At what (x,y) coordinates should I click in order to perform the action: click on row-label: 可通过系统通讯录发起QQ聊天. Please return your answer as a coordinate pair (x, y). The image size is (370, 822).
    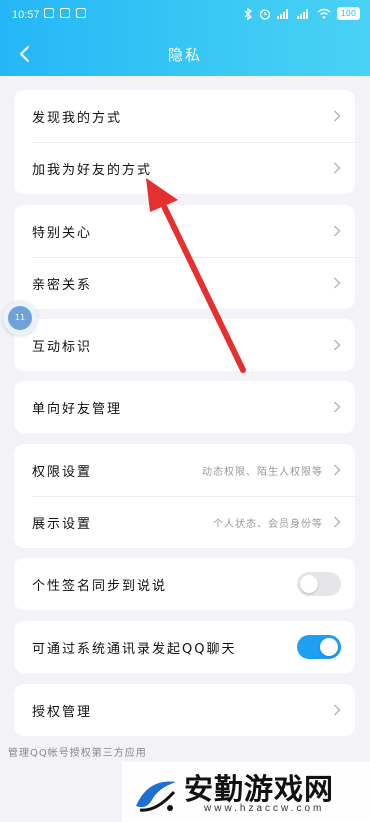
    Looking at the image, I should click on (134, 649).